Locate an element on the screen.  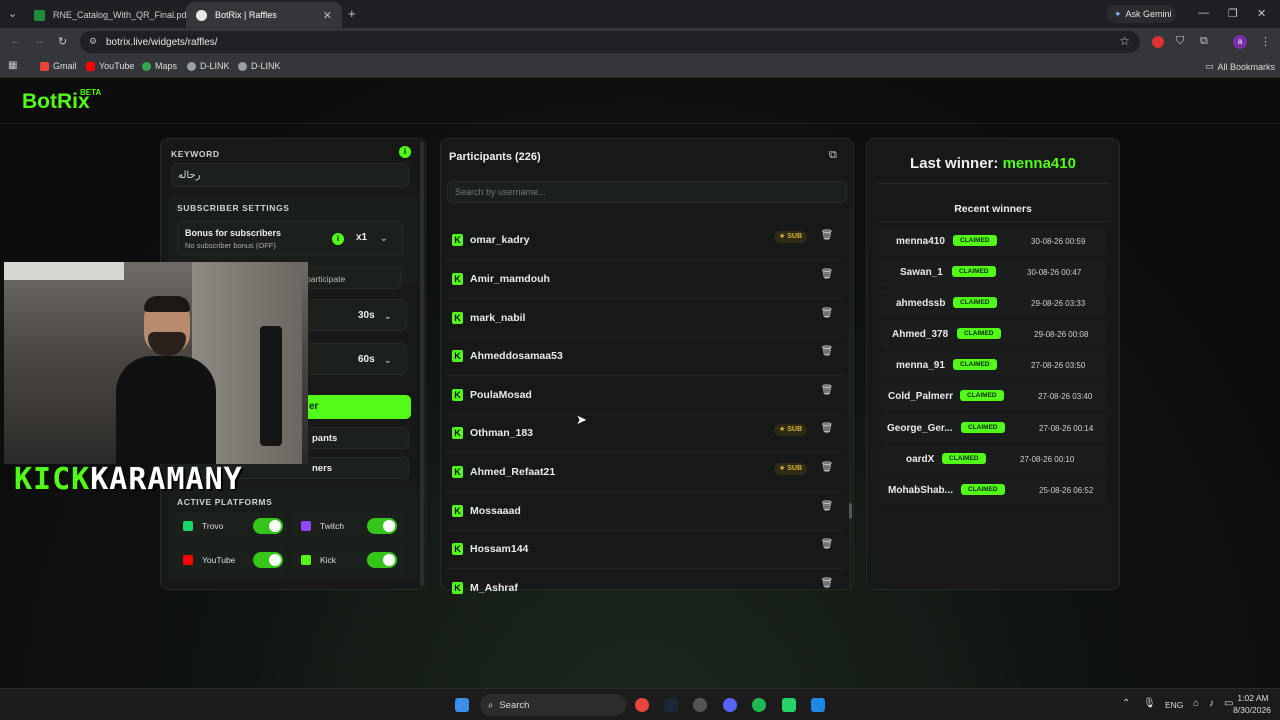
clock-time: 1:02 AM is located at coordinates (1253, 698).